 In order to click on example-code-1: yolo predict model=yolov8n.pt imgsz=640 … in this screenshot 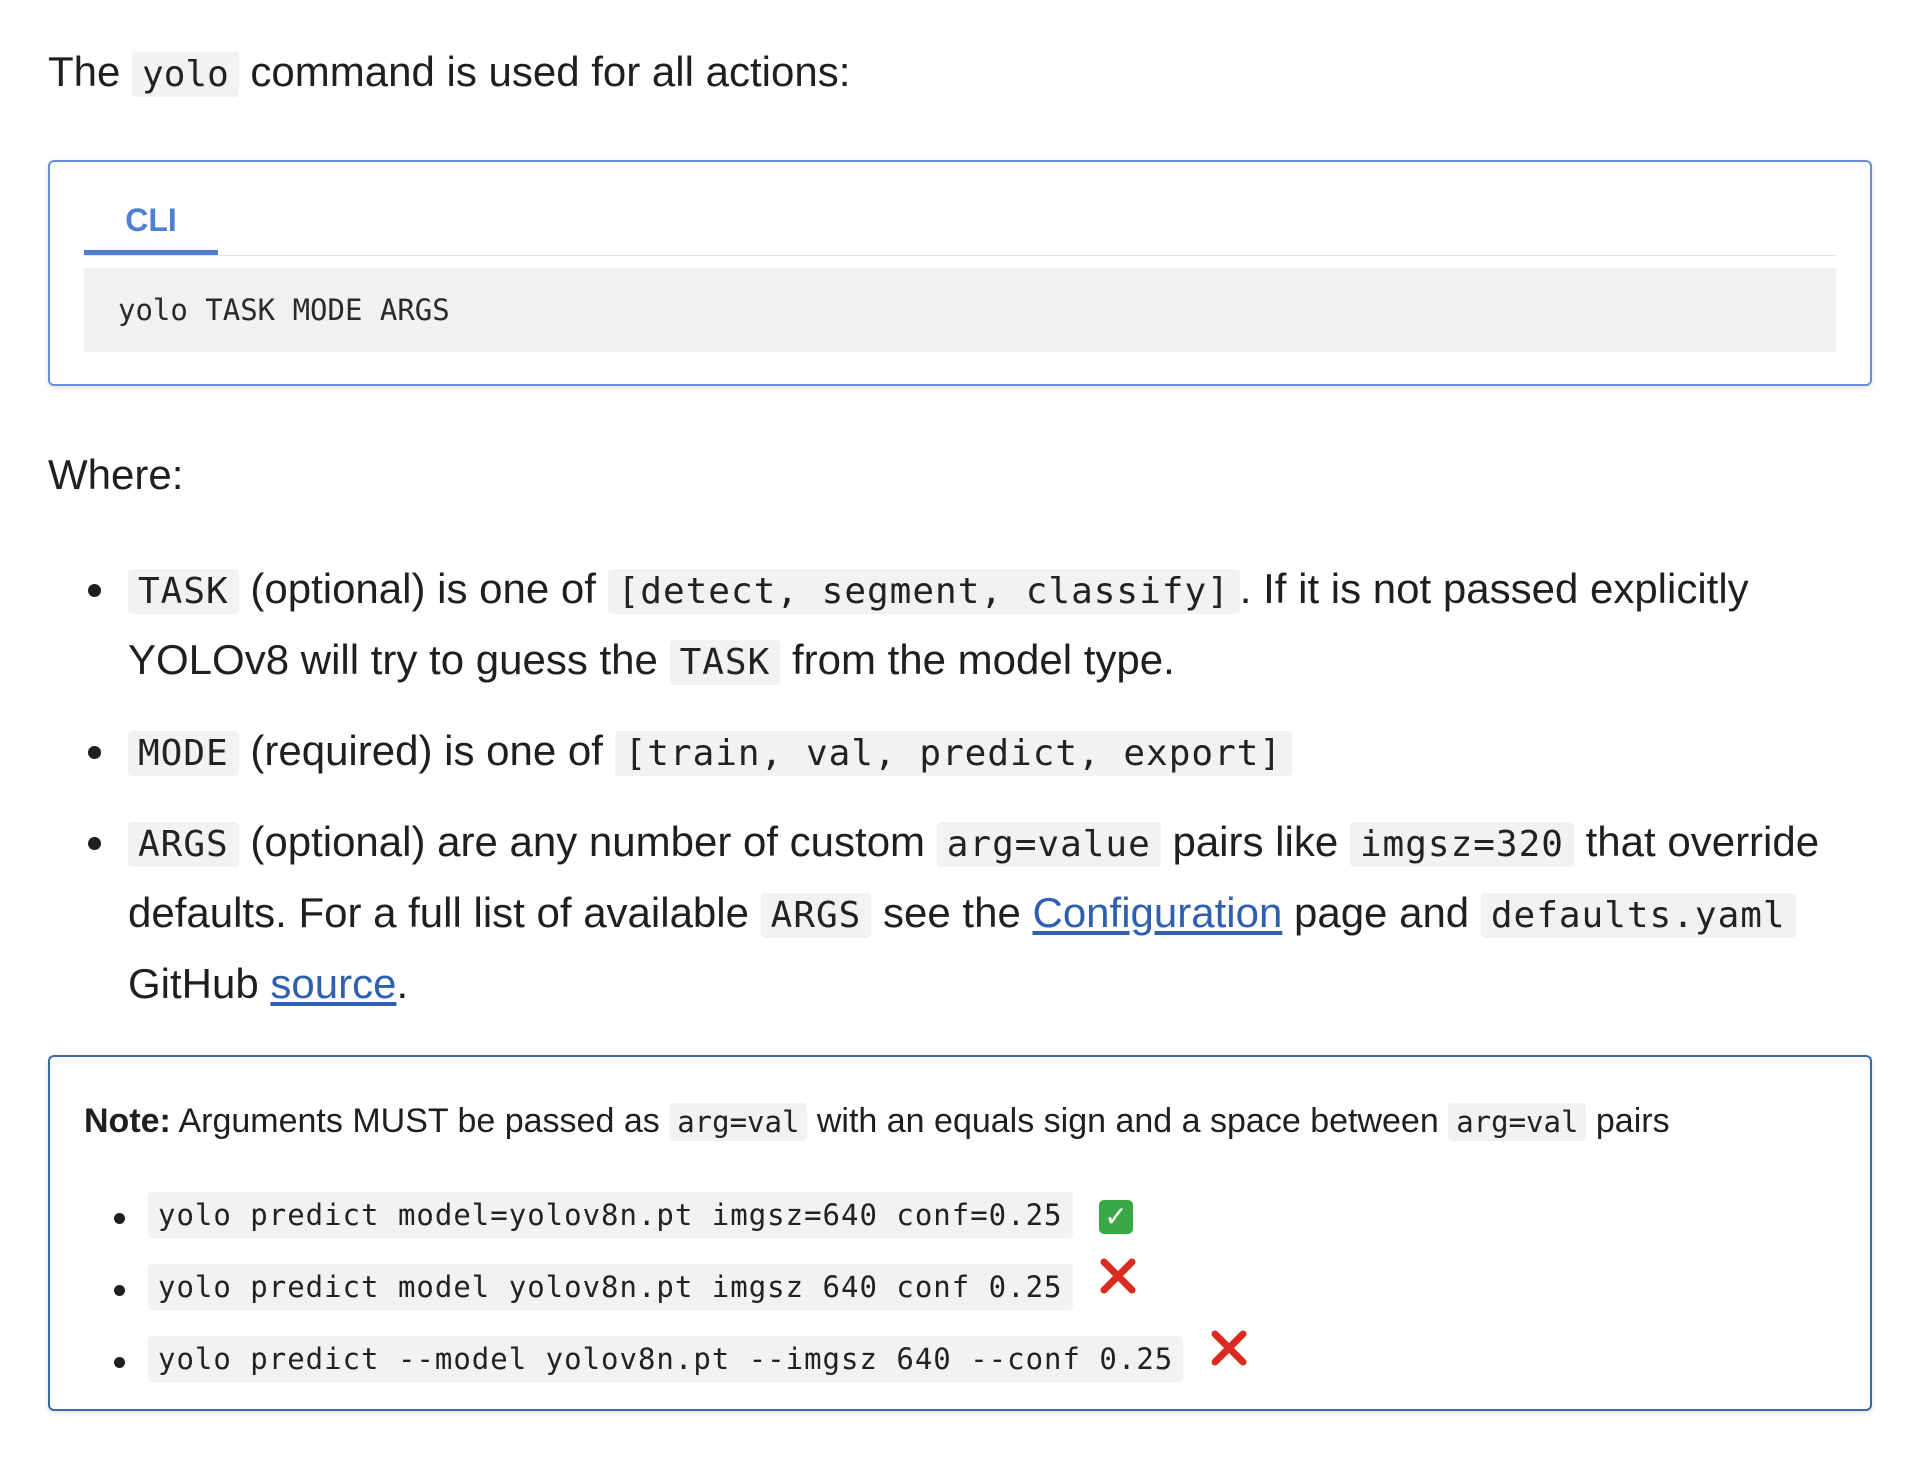, I will do `click(610, 1215)`.